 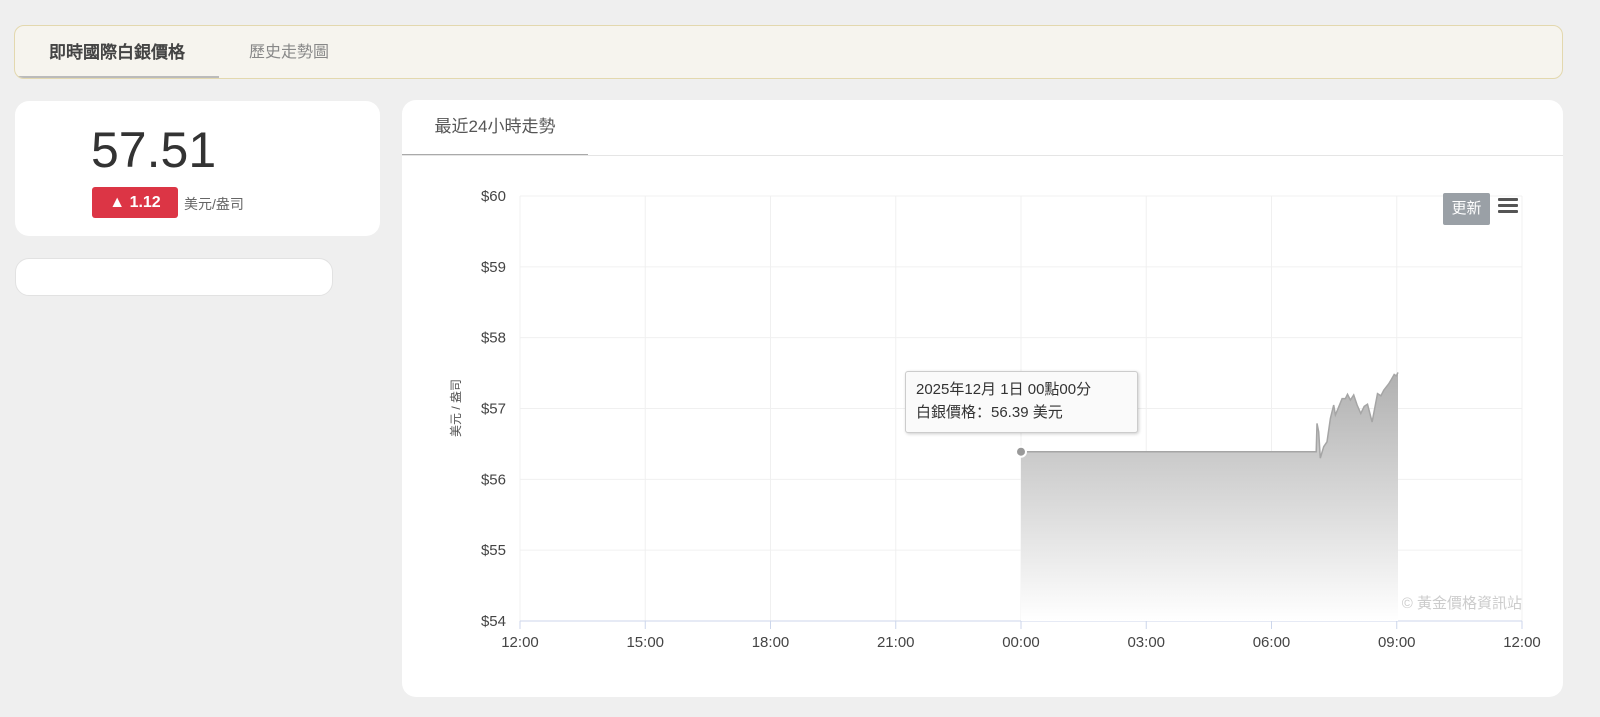 I want to click on watermark: © 黃金價格資訊站, so click(x=1462, y=603).